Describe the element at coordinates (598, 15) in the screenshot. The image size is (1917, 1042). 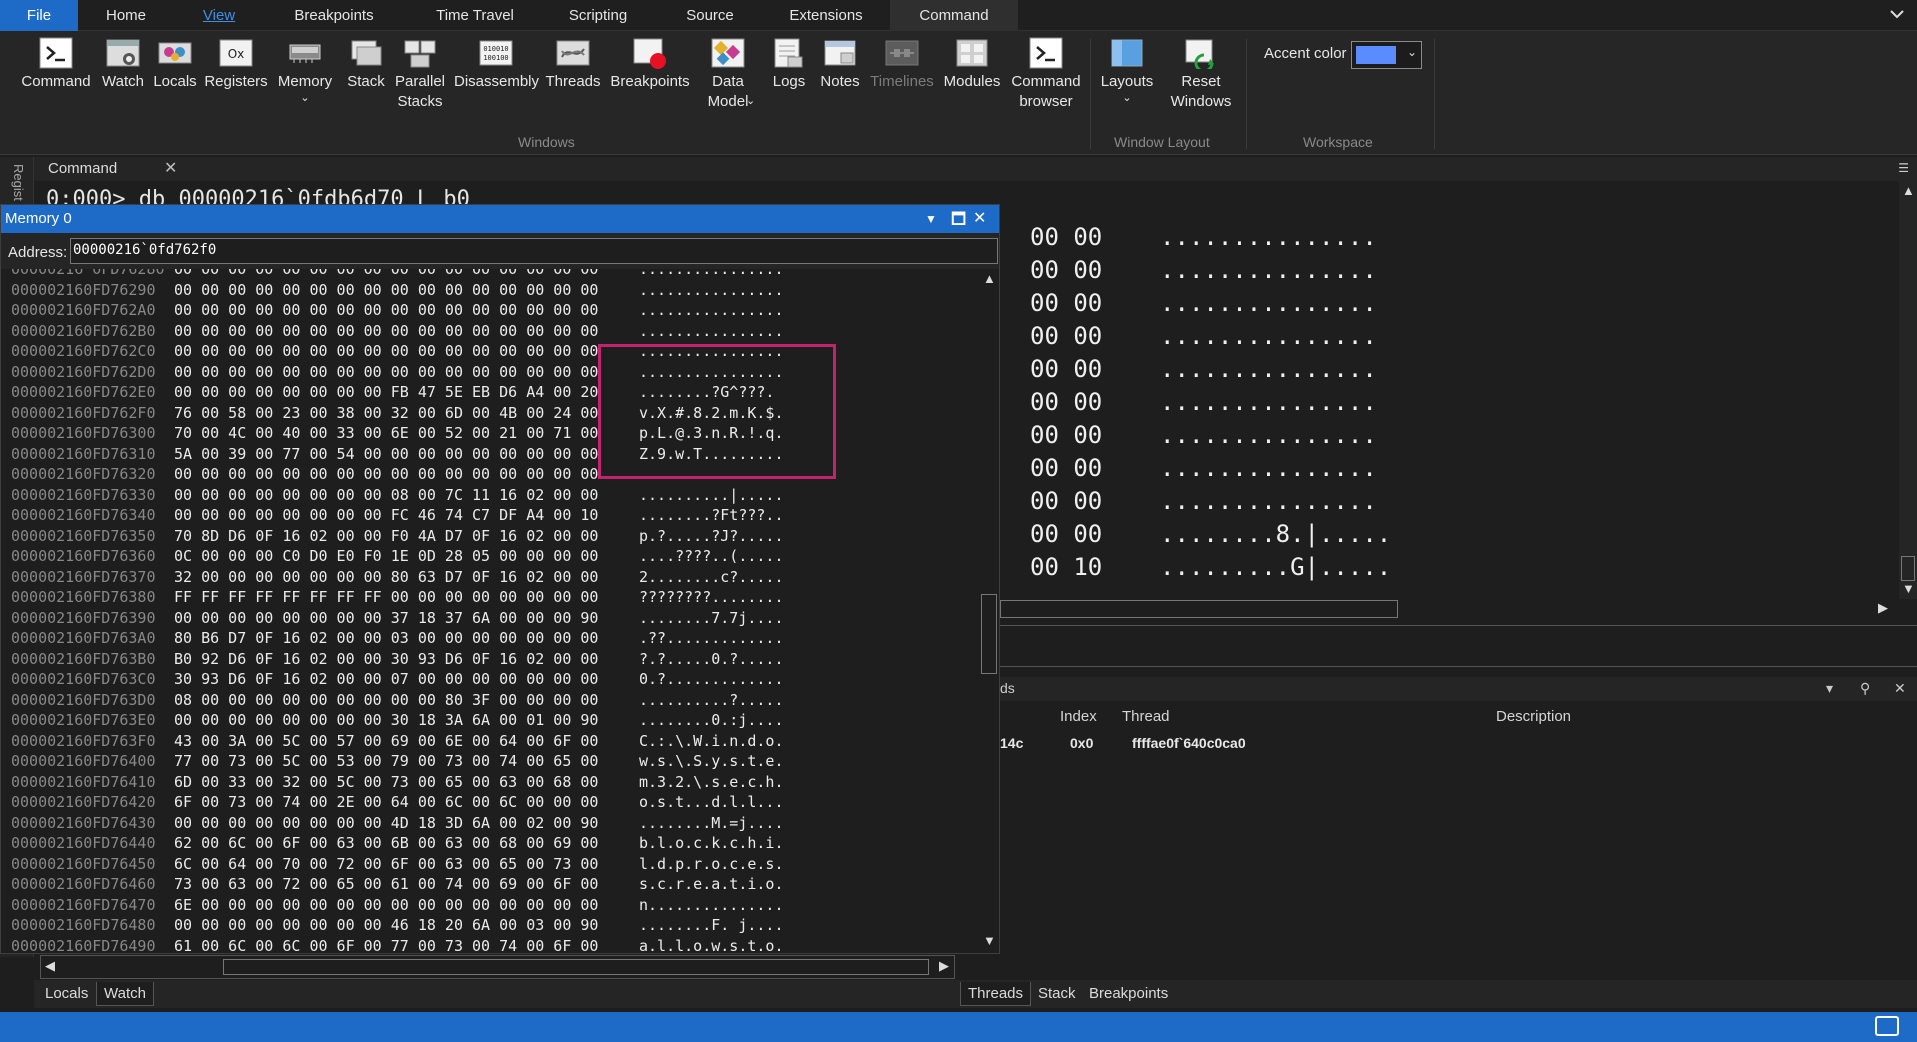
I see `menu-tab-scripting: Scripting` at that location.